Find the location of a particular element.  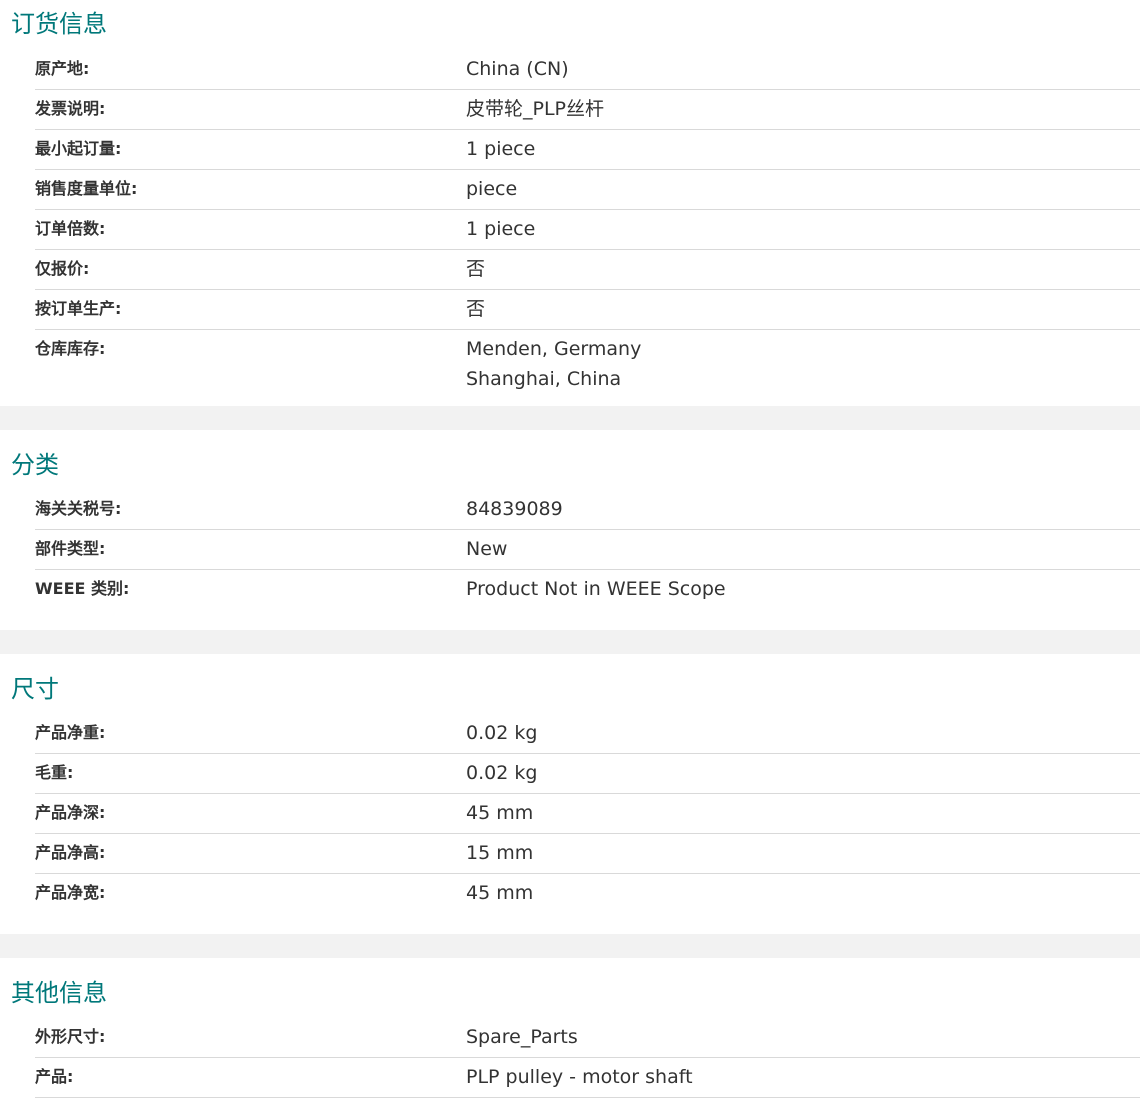

row-label: 按订单生产: is located at coordinates (78, 308).